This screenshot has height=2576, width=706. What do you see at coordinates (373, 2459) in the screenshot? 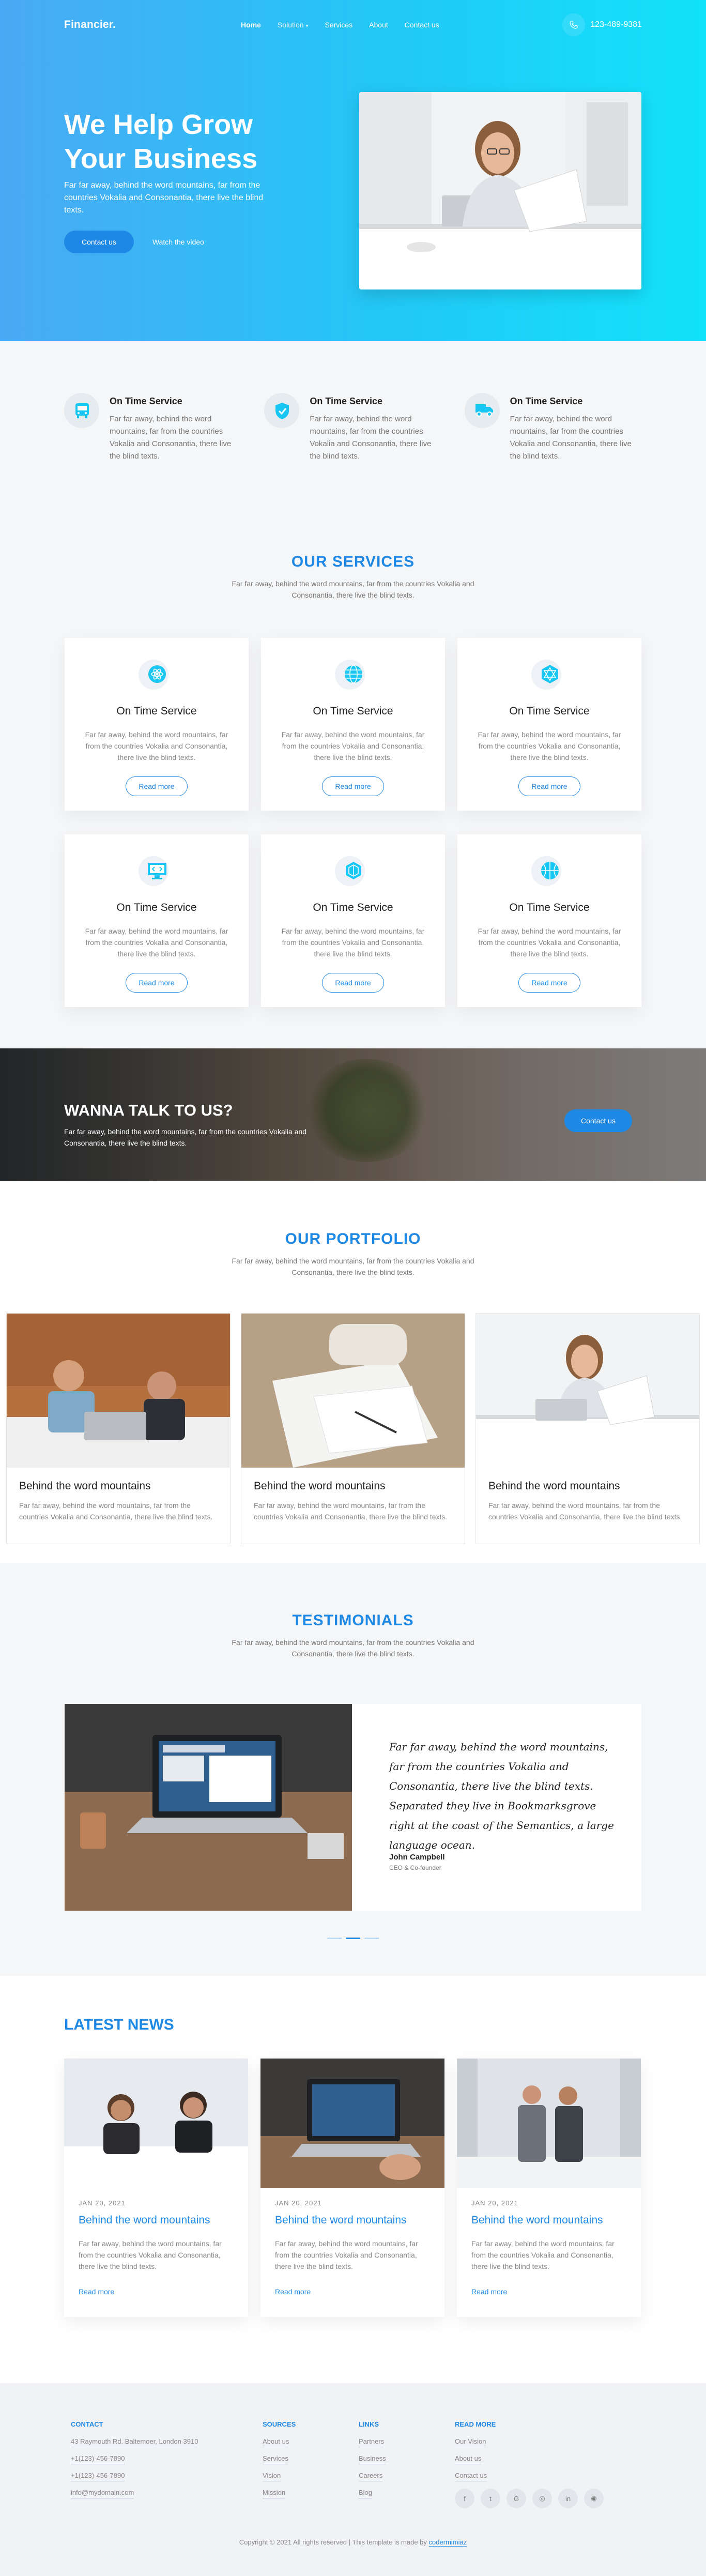
I see `footer-link: Business` at bounding box center [373, 2459].